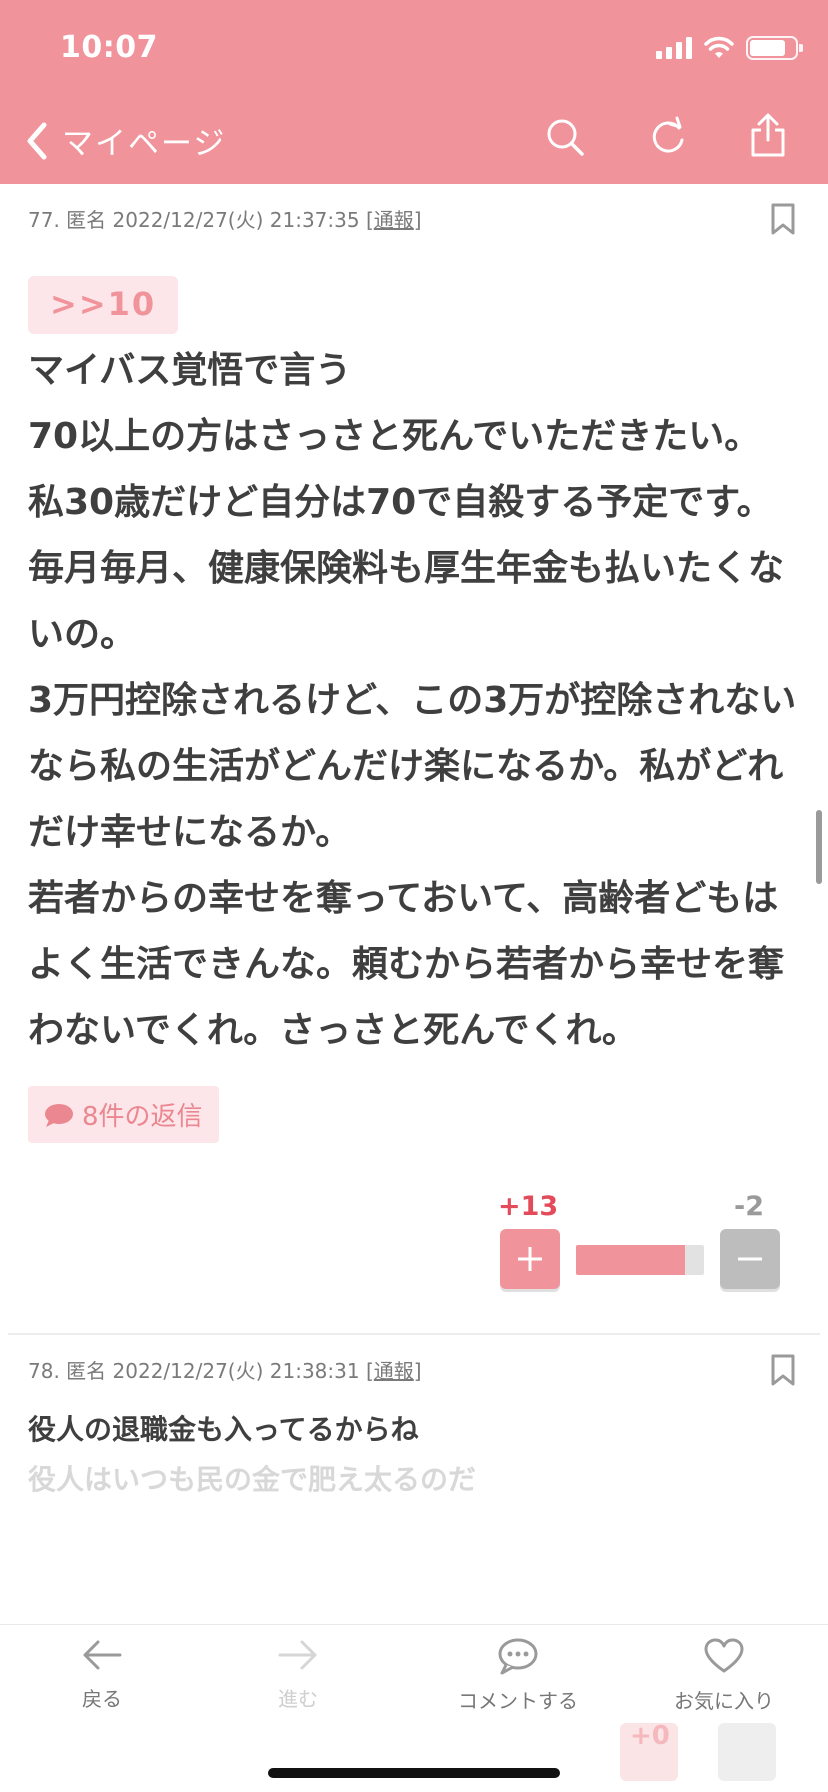 The width and height of the screenshot is (828, 1792). I want to click on vote-ratio-bar, so click(640, 1260).